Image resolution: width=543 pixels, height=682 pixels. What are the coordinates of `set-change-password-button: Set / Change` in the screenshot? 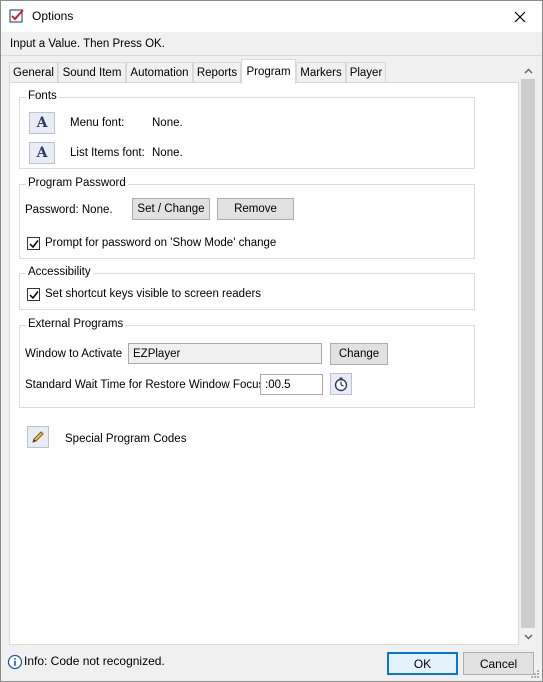 It's located at (171, 209).